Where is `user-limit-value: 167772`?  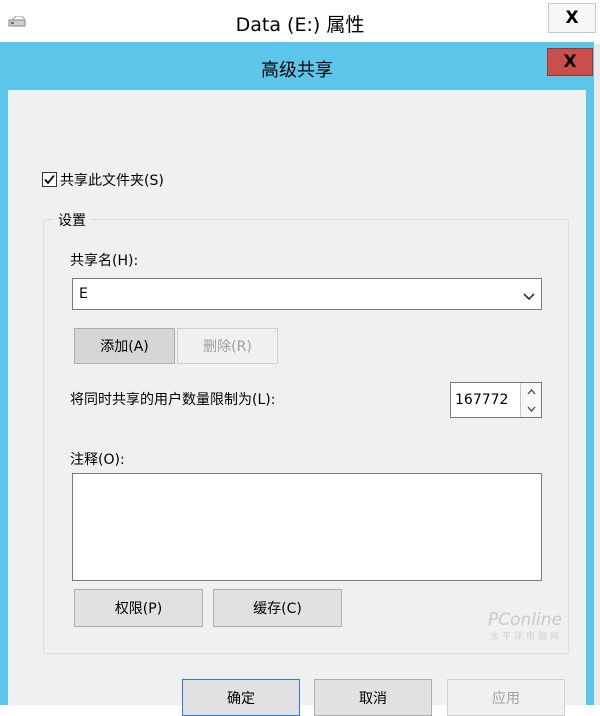
user-limit-value: 167772 is located at coordinates (481, 400).